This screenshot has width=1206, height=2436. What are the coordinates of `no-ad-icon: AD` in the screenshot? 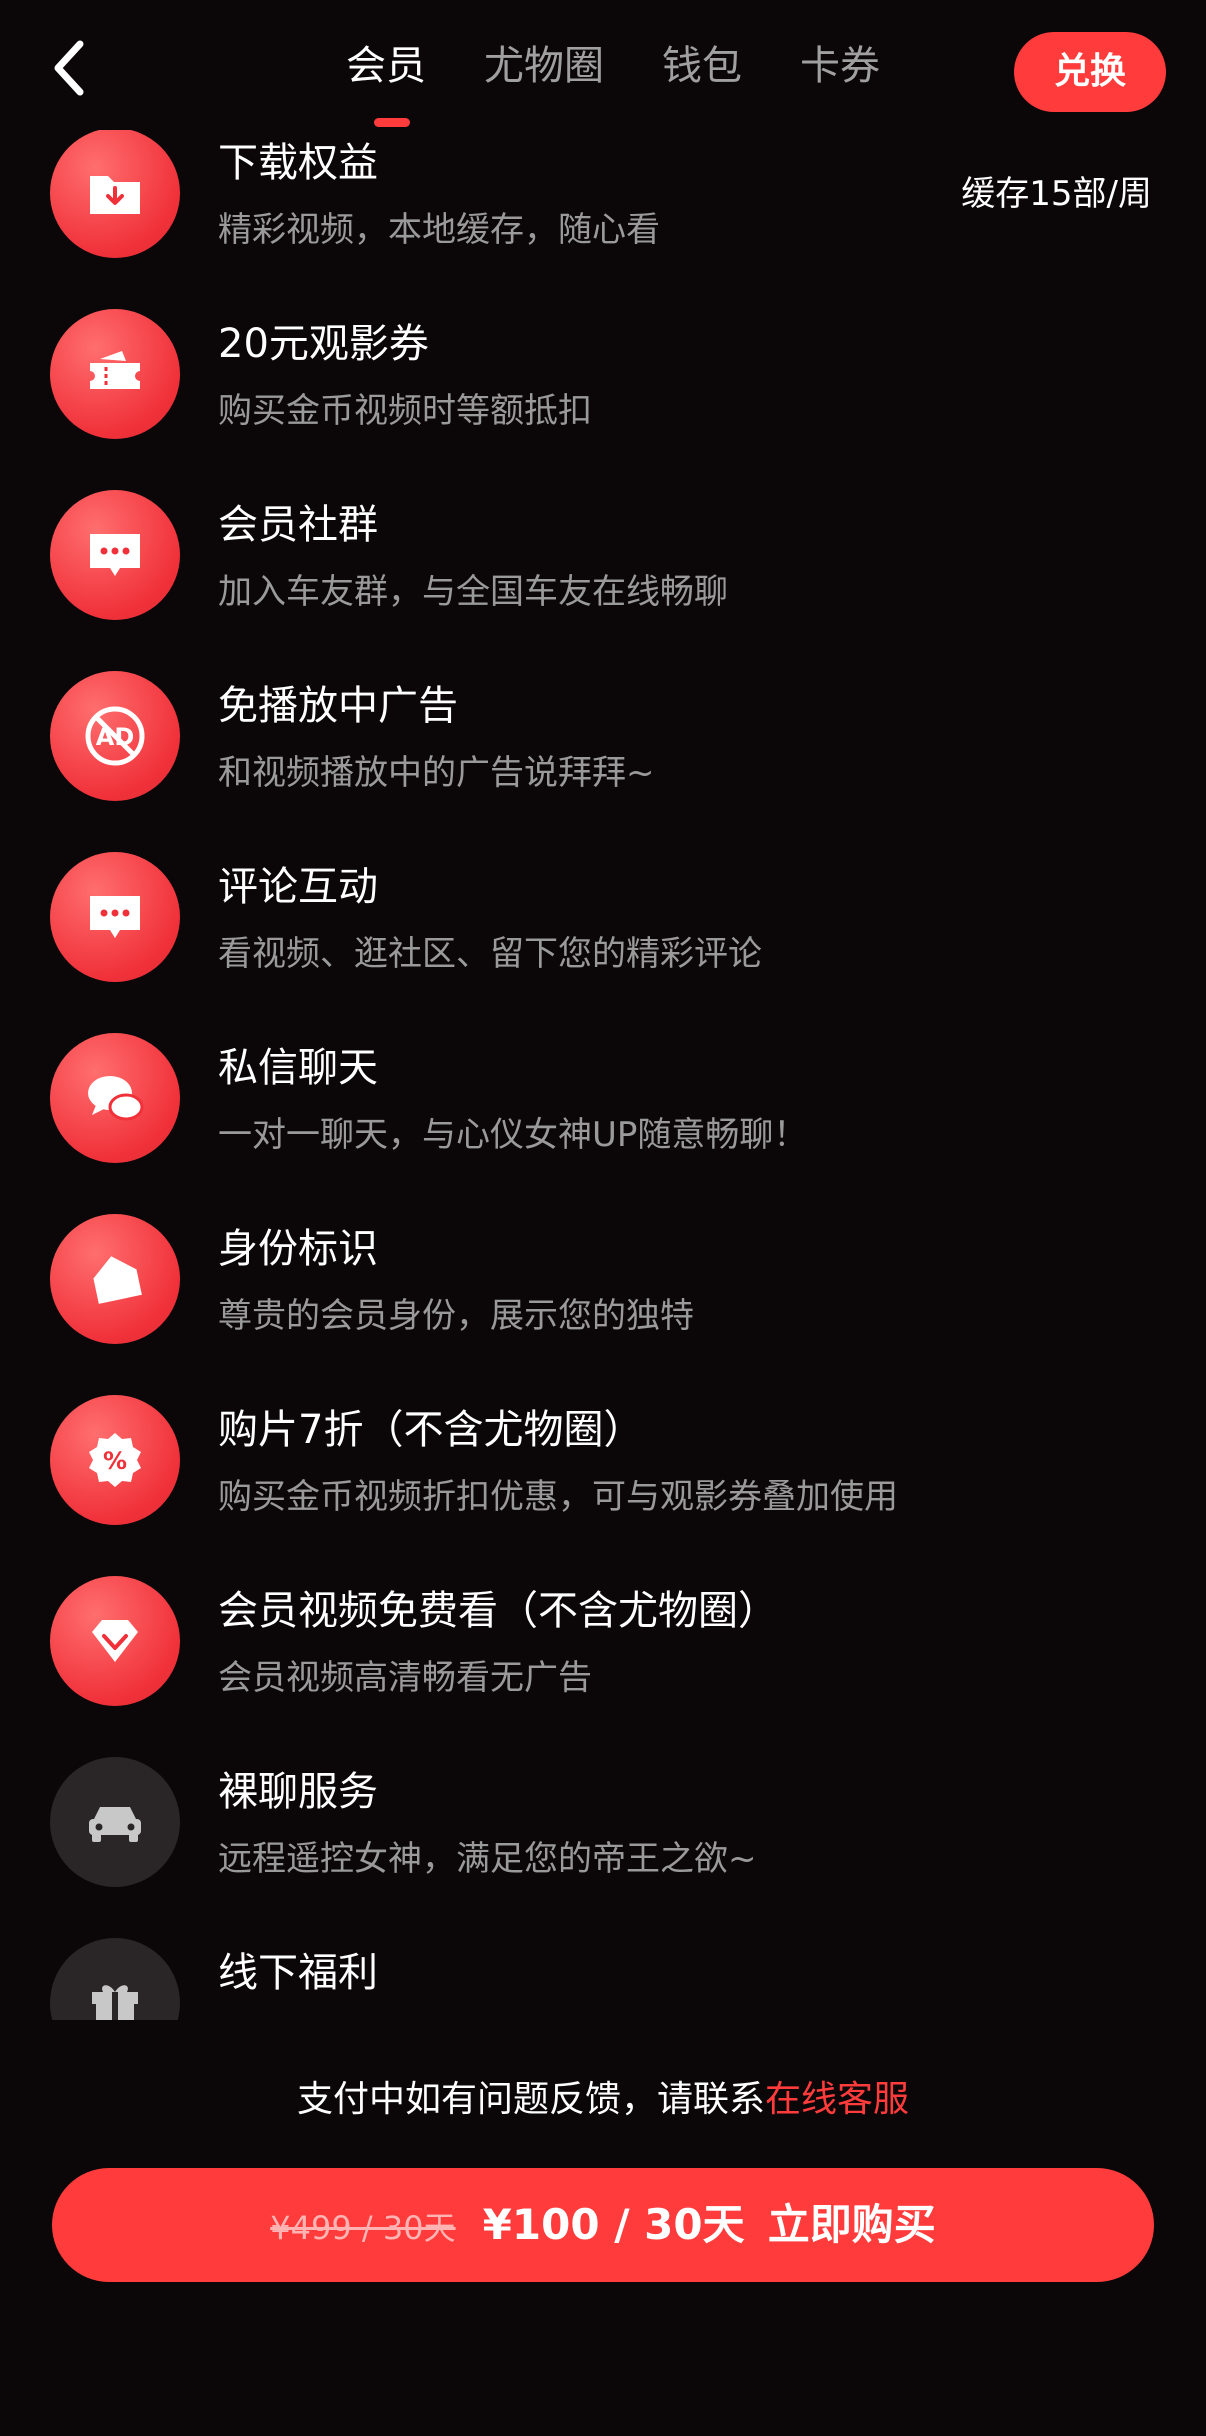 It's located at (115, 736).